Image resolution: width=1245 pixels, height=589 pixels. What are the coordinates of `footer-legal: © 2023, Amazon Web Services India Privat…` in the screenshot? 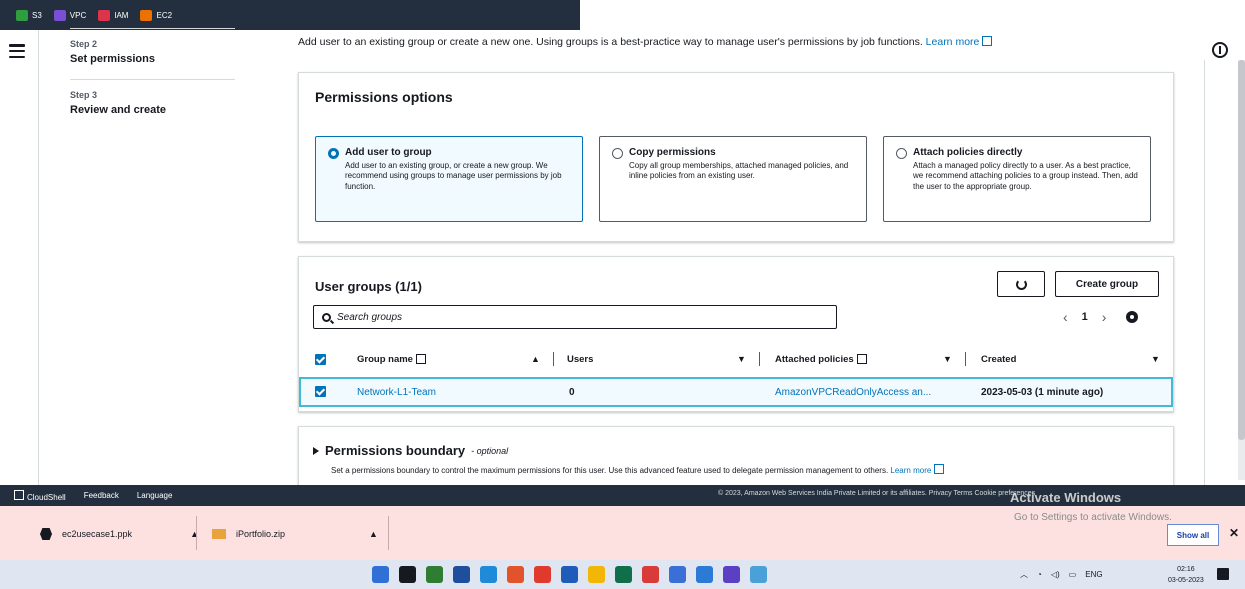 It's located at (877, 493).